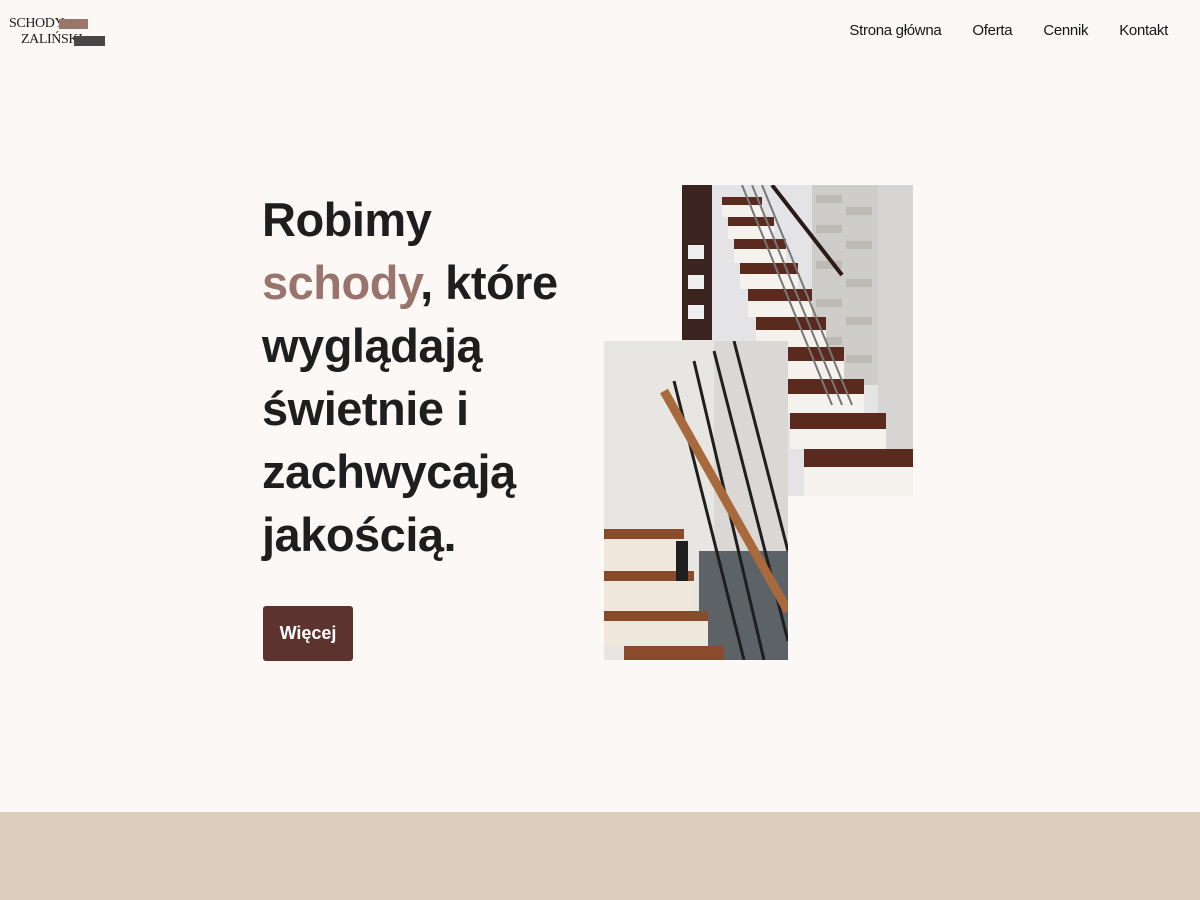 The image size is (1200, 900). What do you see at coordinates (57, 33) in the screenshot?
I see `logo: SCHODY ZALIŃSKI` at bounding box center [57, 33].